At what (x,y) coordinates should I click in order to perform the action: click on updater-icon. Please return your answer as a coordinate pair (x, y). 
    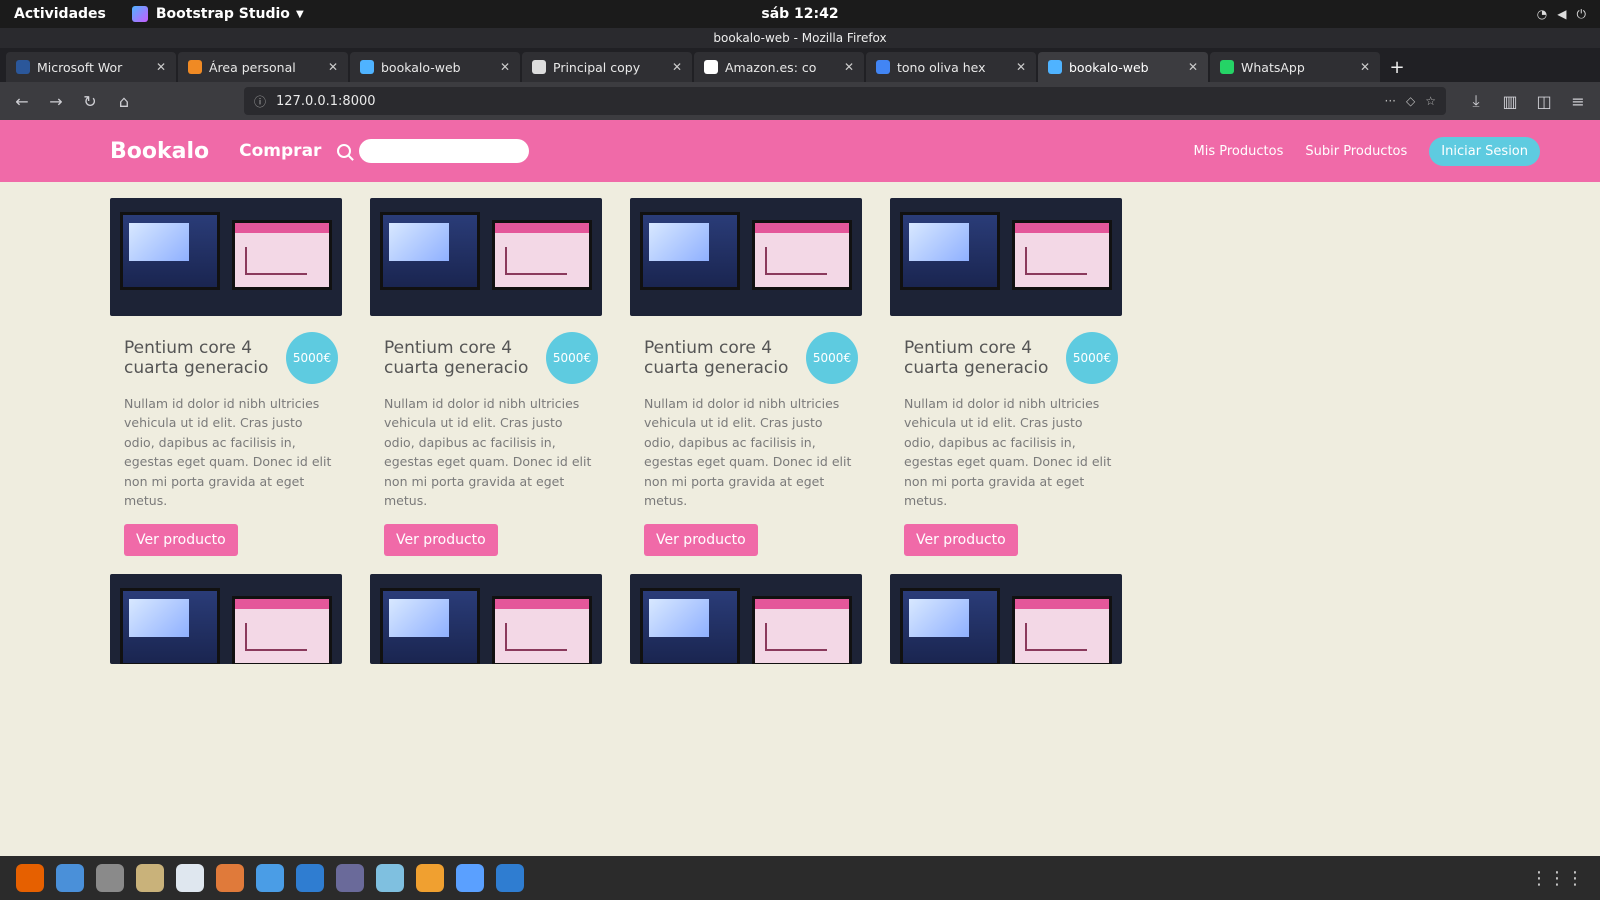
    Looking at the image, I should click on (430, 878).